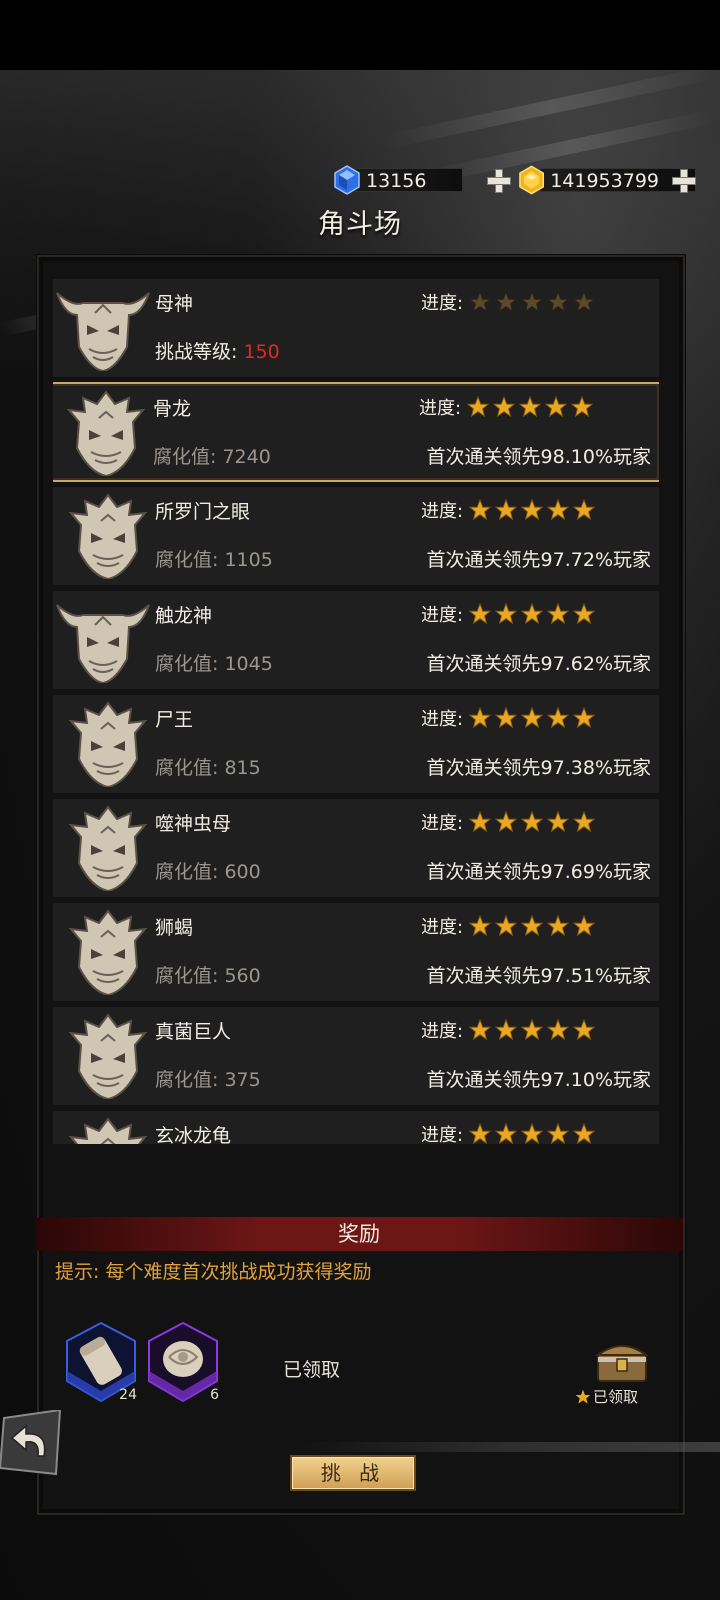 The image size is (720, 1600). What do you see at coordinates (208, 768) in the screenshot?
I see `corruption-value: 腐化值: 815` at bounding box center [208, 768].